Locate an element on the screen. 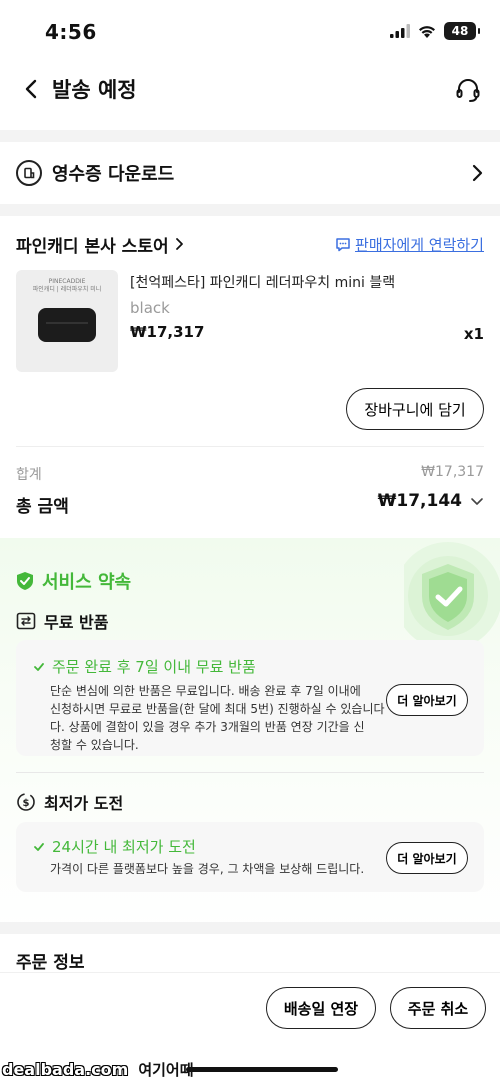 This screenshot has height=1082, width=500. service-promise-title: 서비스 약속 is located at coordinates (73, 581).